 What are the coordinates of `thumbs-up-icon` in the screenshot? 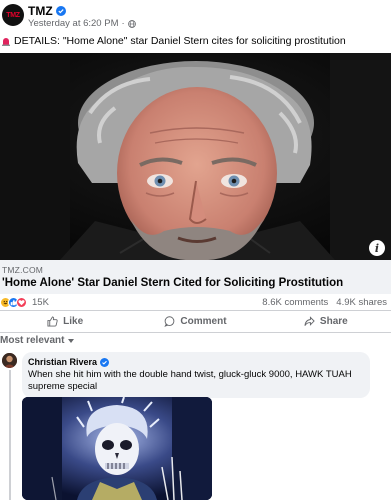 It's located at (52, 321).